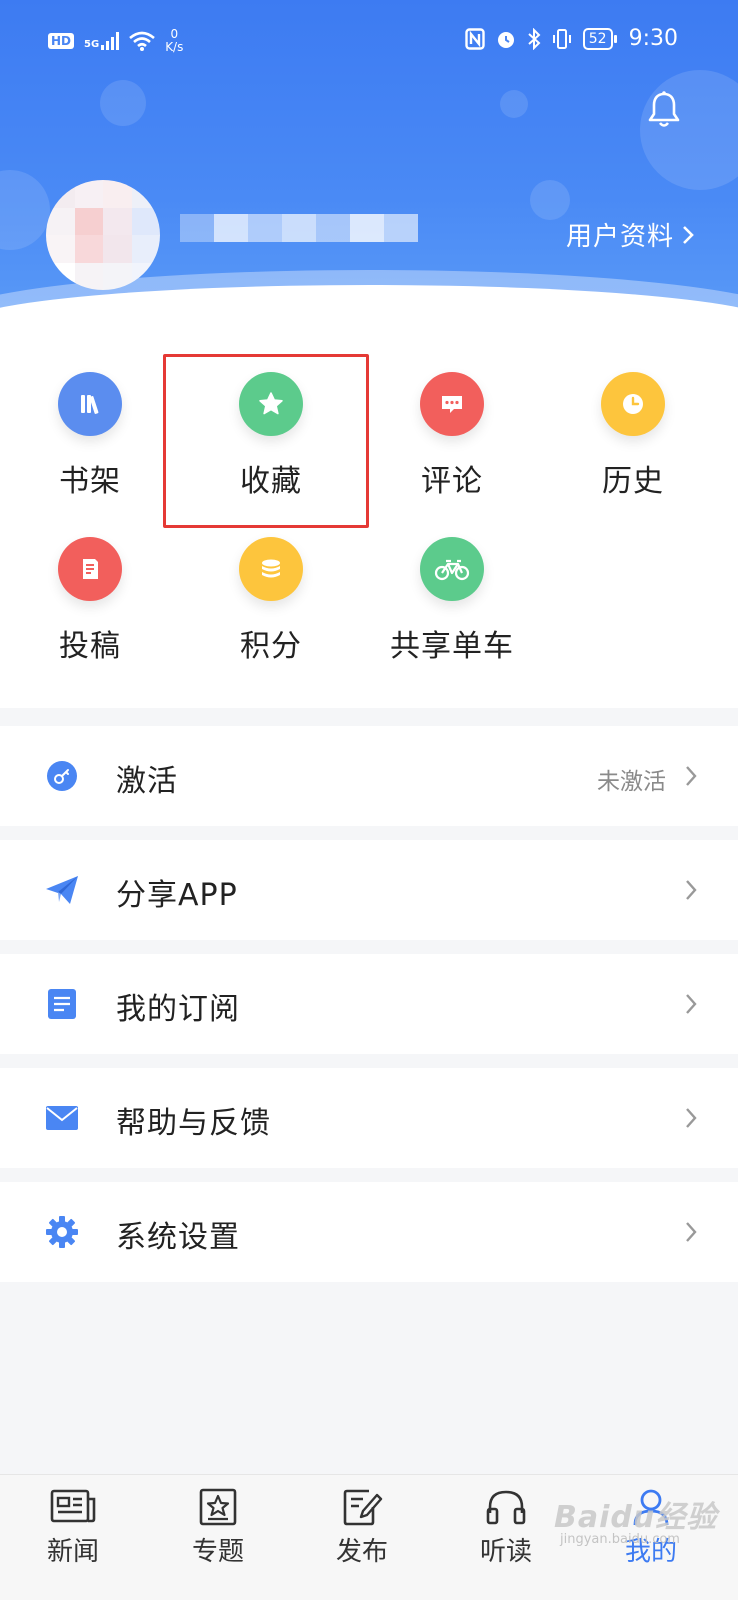 The image size is (738, 1600). I want to click on menu-item-share-app: 分享APP, so click(369, 890).